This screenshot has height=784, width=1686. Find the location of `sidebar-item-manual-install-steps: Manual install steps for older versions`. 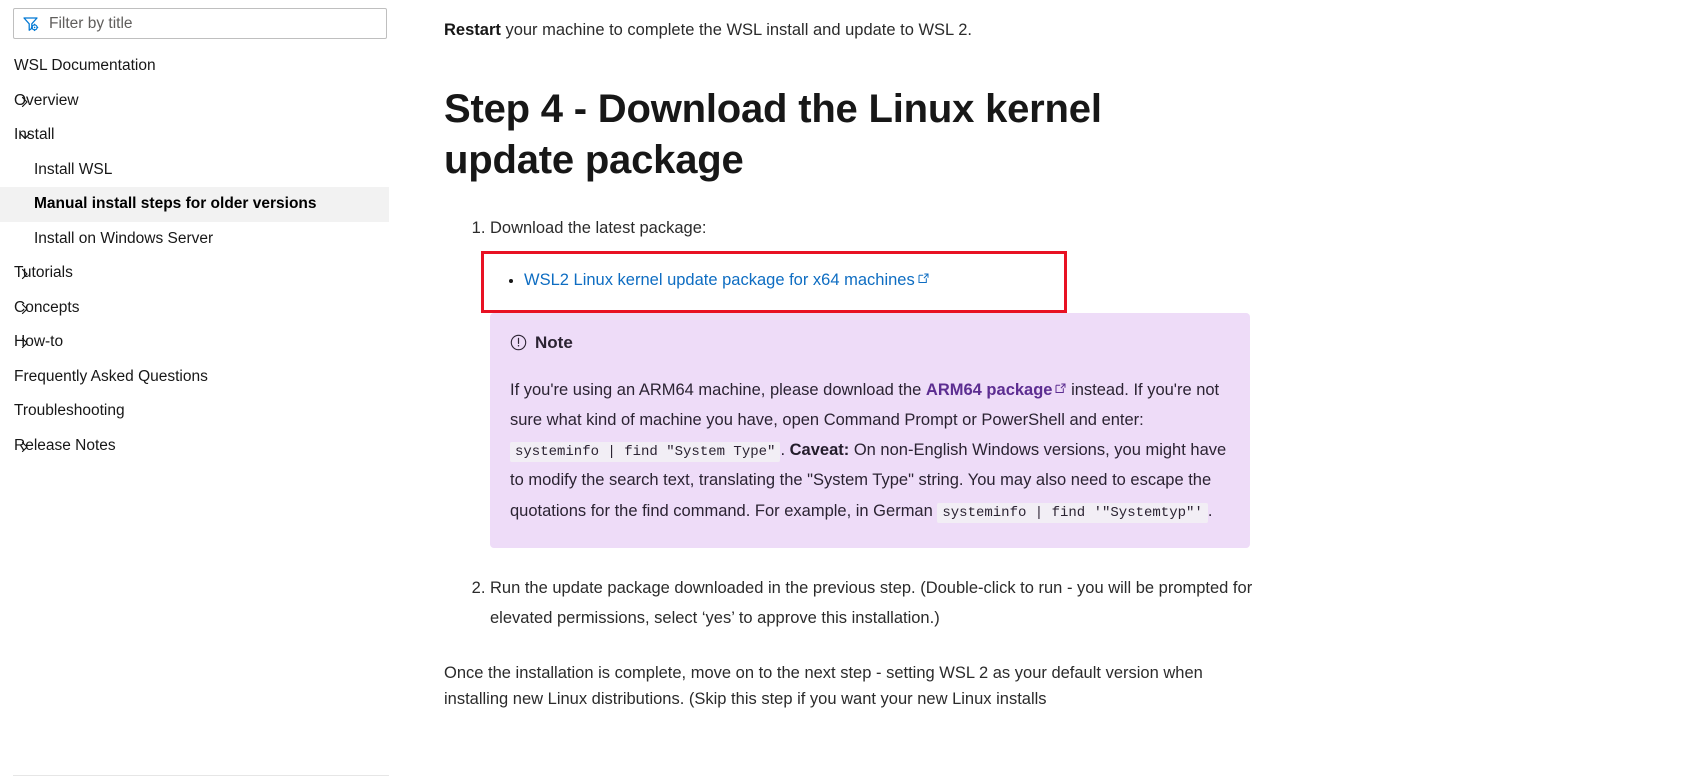

sidebar-item-manual-install-steps: Manual install steps for older versions is located at coordinates (194, 204).